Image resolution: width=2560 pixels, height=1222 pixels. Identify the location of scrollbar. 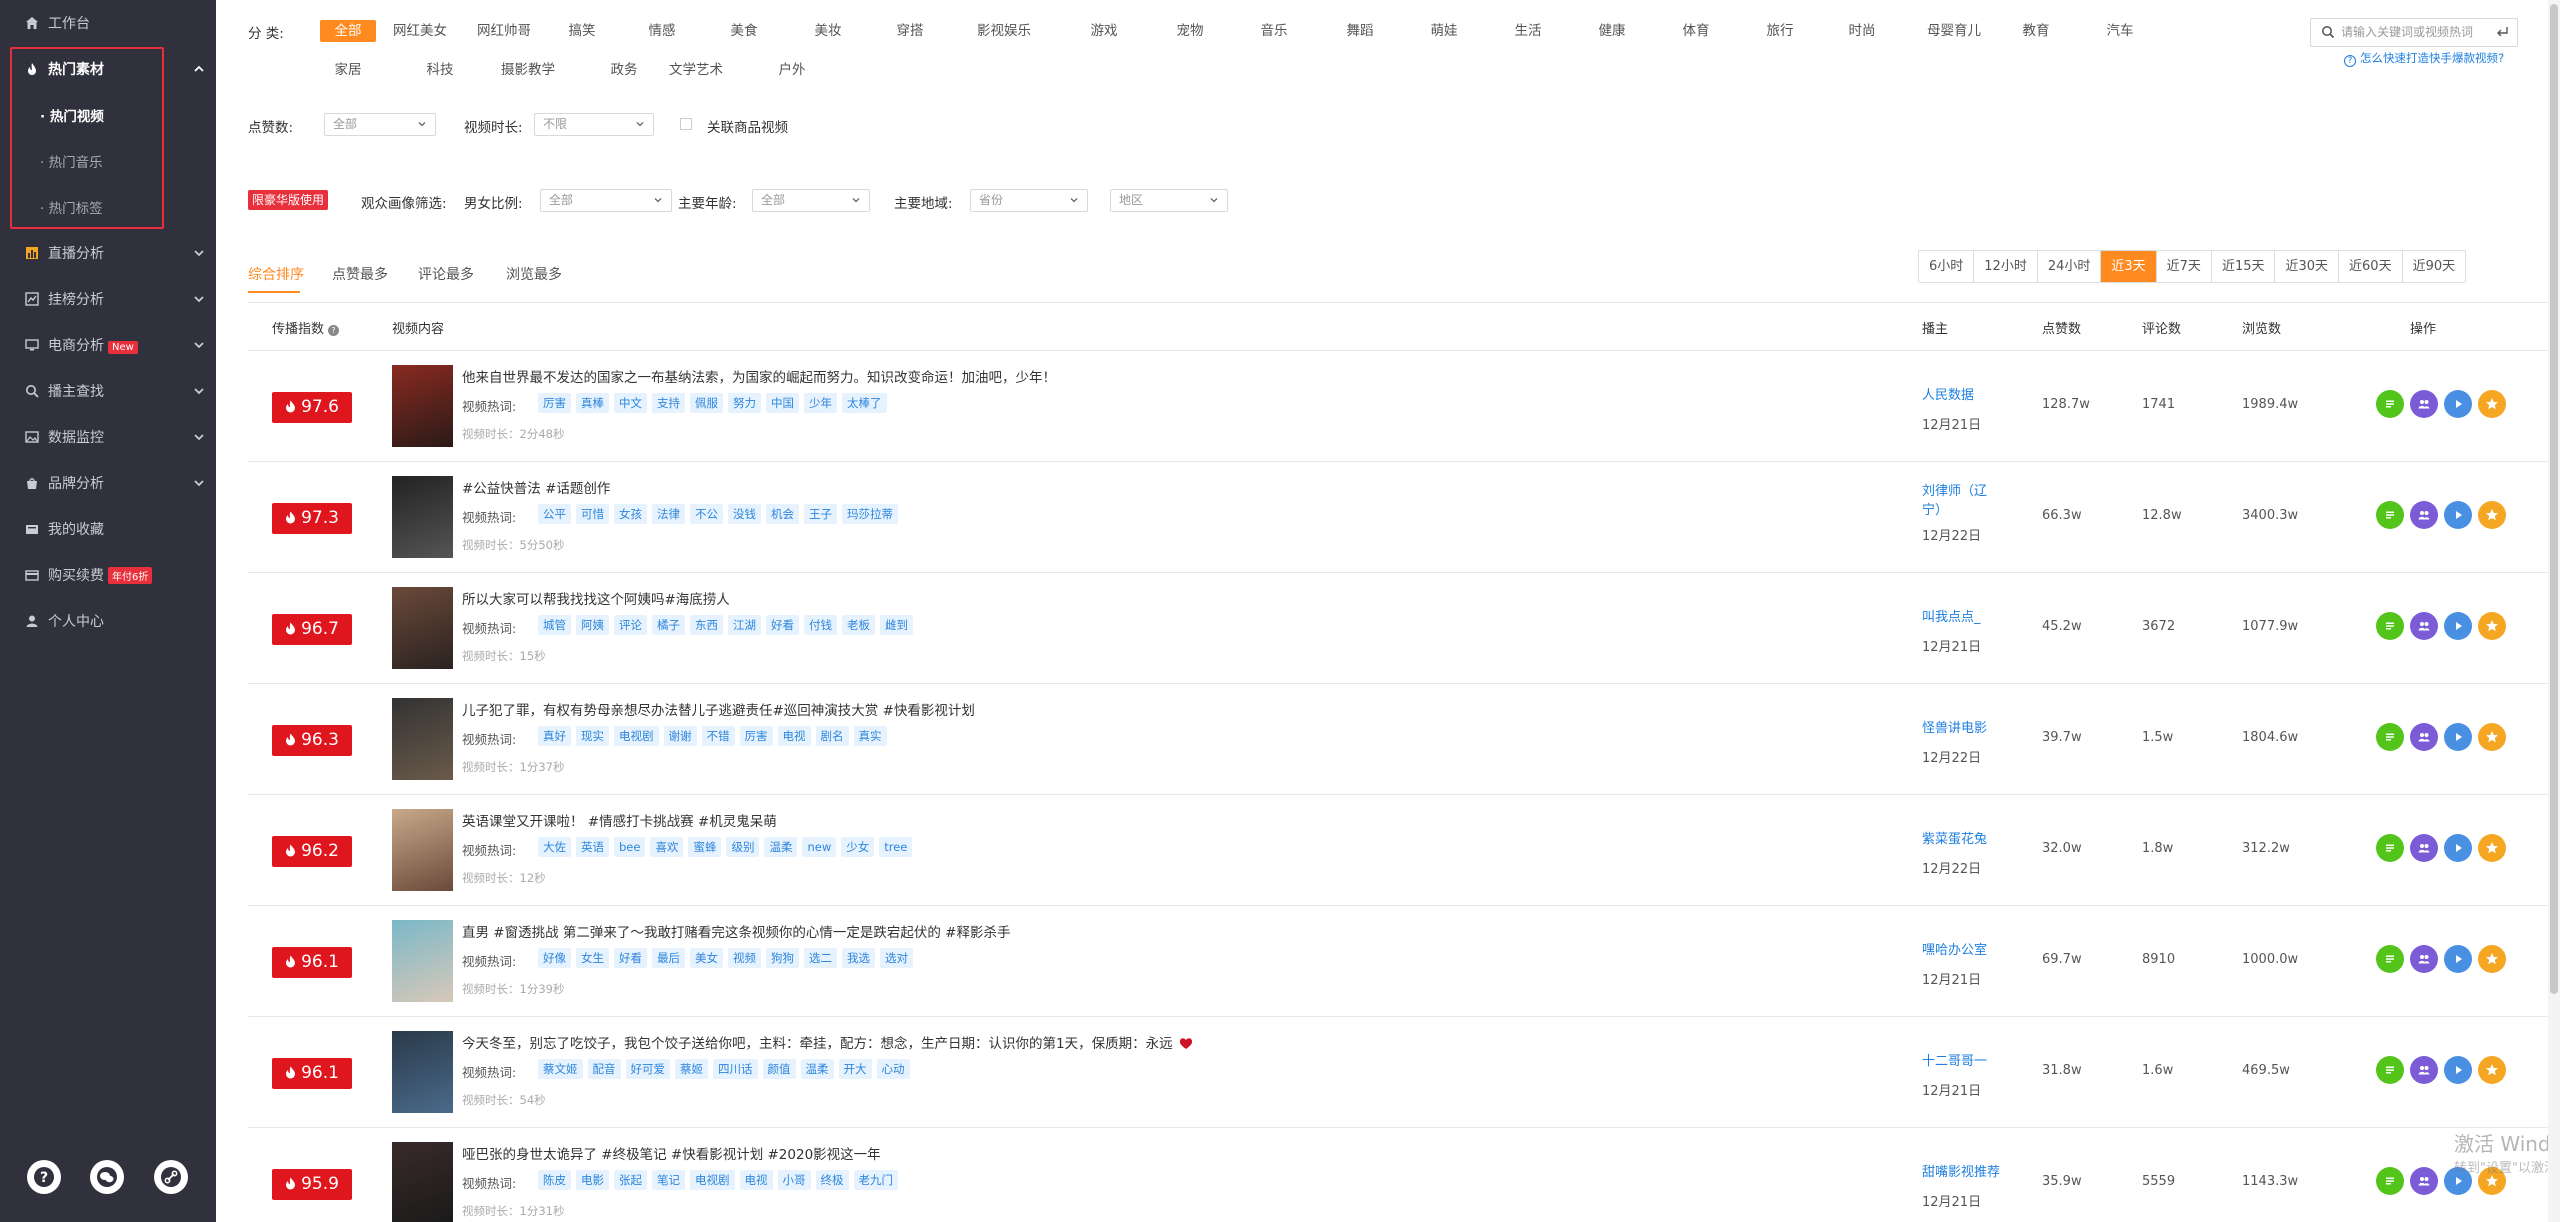
(2554, 611).